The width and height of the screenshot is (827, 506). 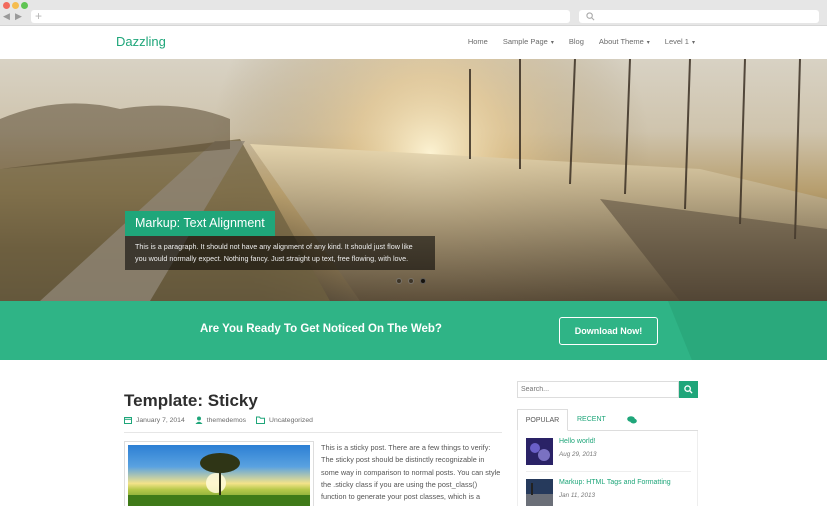 What do you see at coordinates (219, 479) in the screenshot?
I see `tree-image` at bounding box center [219, 479].